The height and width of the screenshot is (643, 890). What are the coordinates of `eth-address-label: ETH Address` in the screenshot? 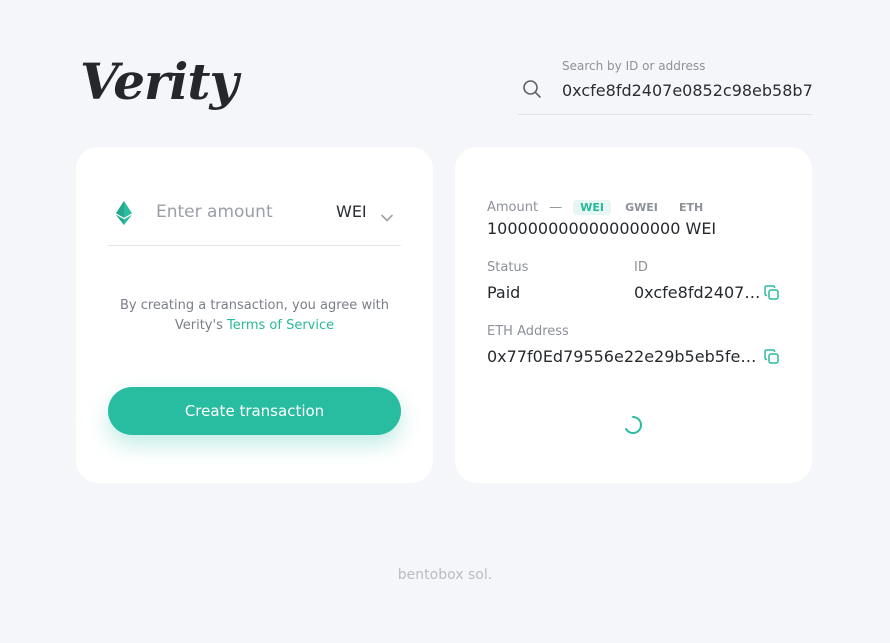 It's located at (528, 331).